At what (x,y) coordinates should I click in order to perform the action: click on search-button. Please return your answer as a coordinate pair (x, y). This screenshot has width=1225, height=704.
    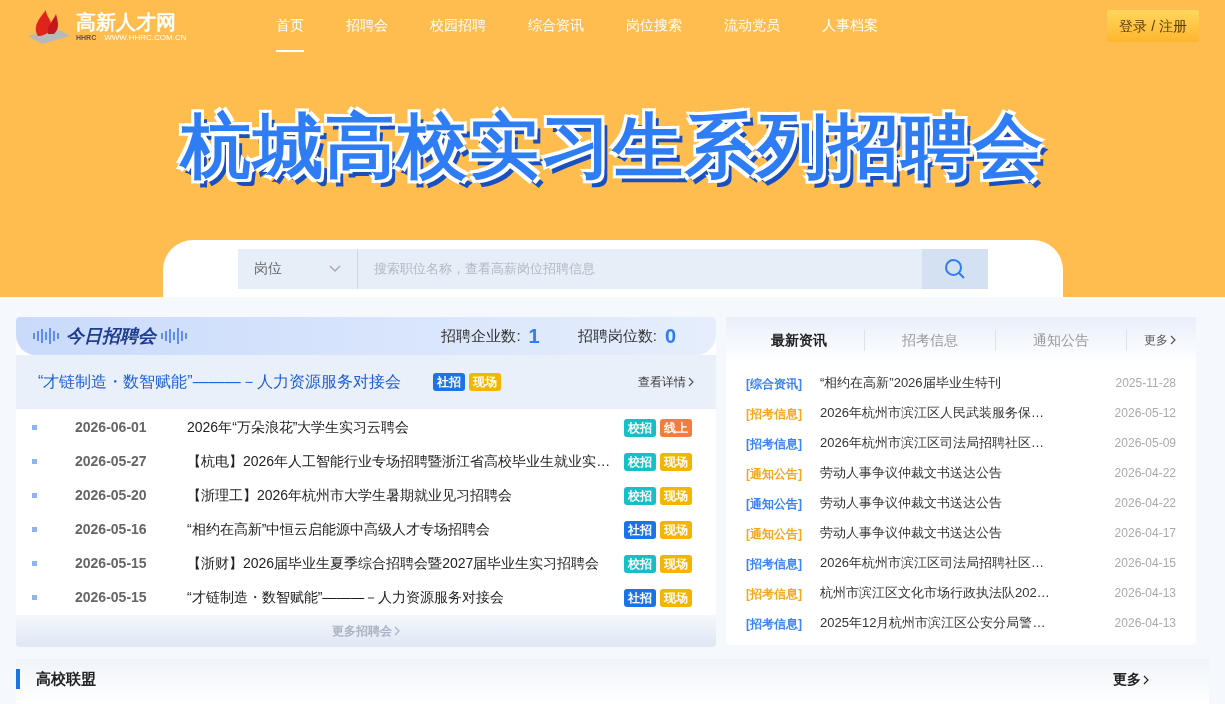
    Looking at the image, I should click on (954, 268).